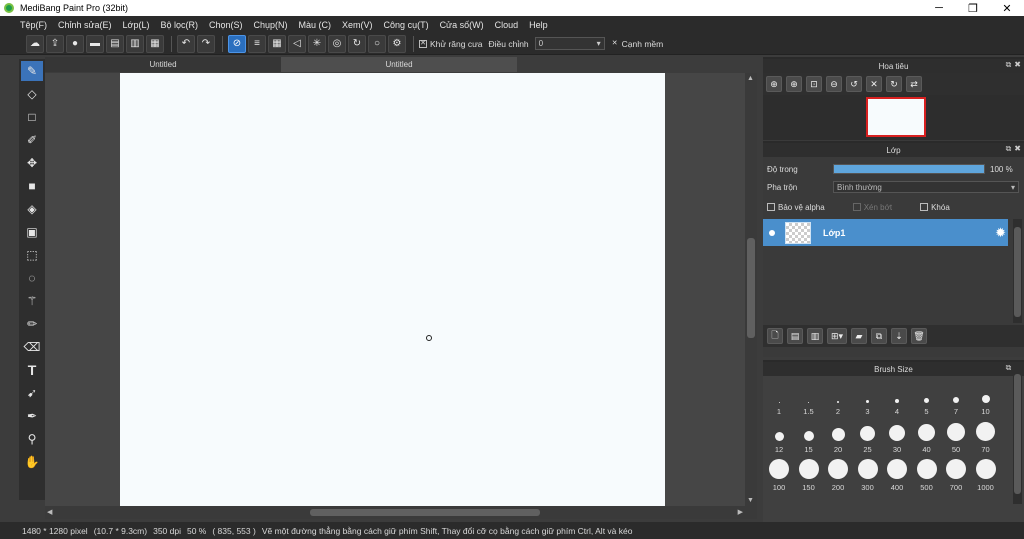 This screenshot has width=1024, height=539. What do you see at coordinates (186, 43) in the screenshot?
I see `undo-icon: ↶` at bounding box center [186, 43].